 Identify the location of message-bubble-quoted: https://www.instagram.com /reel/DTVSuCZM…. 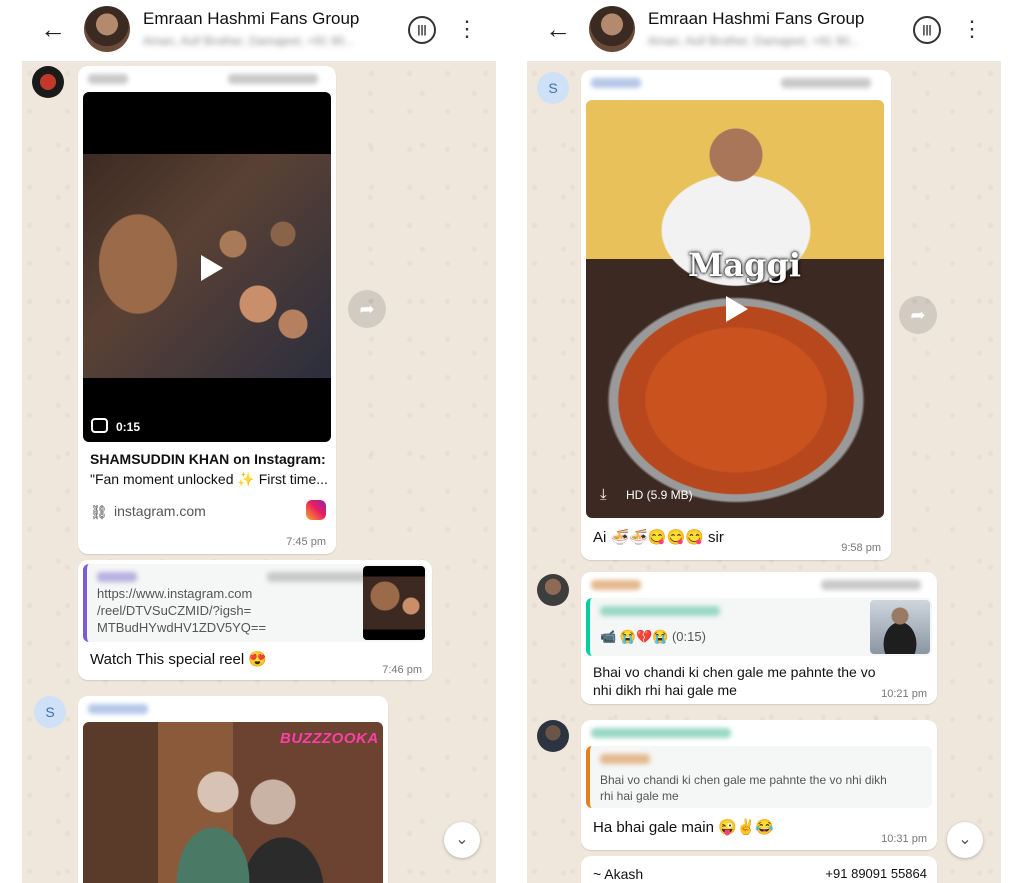
(255, 620).